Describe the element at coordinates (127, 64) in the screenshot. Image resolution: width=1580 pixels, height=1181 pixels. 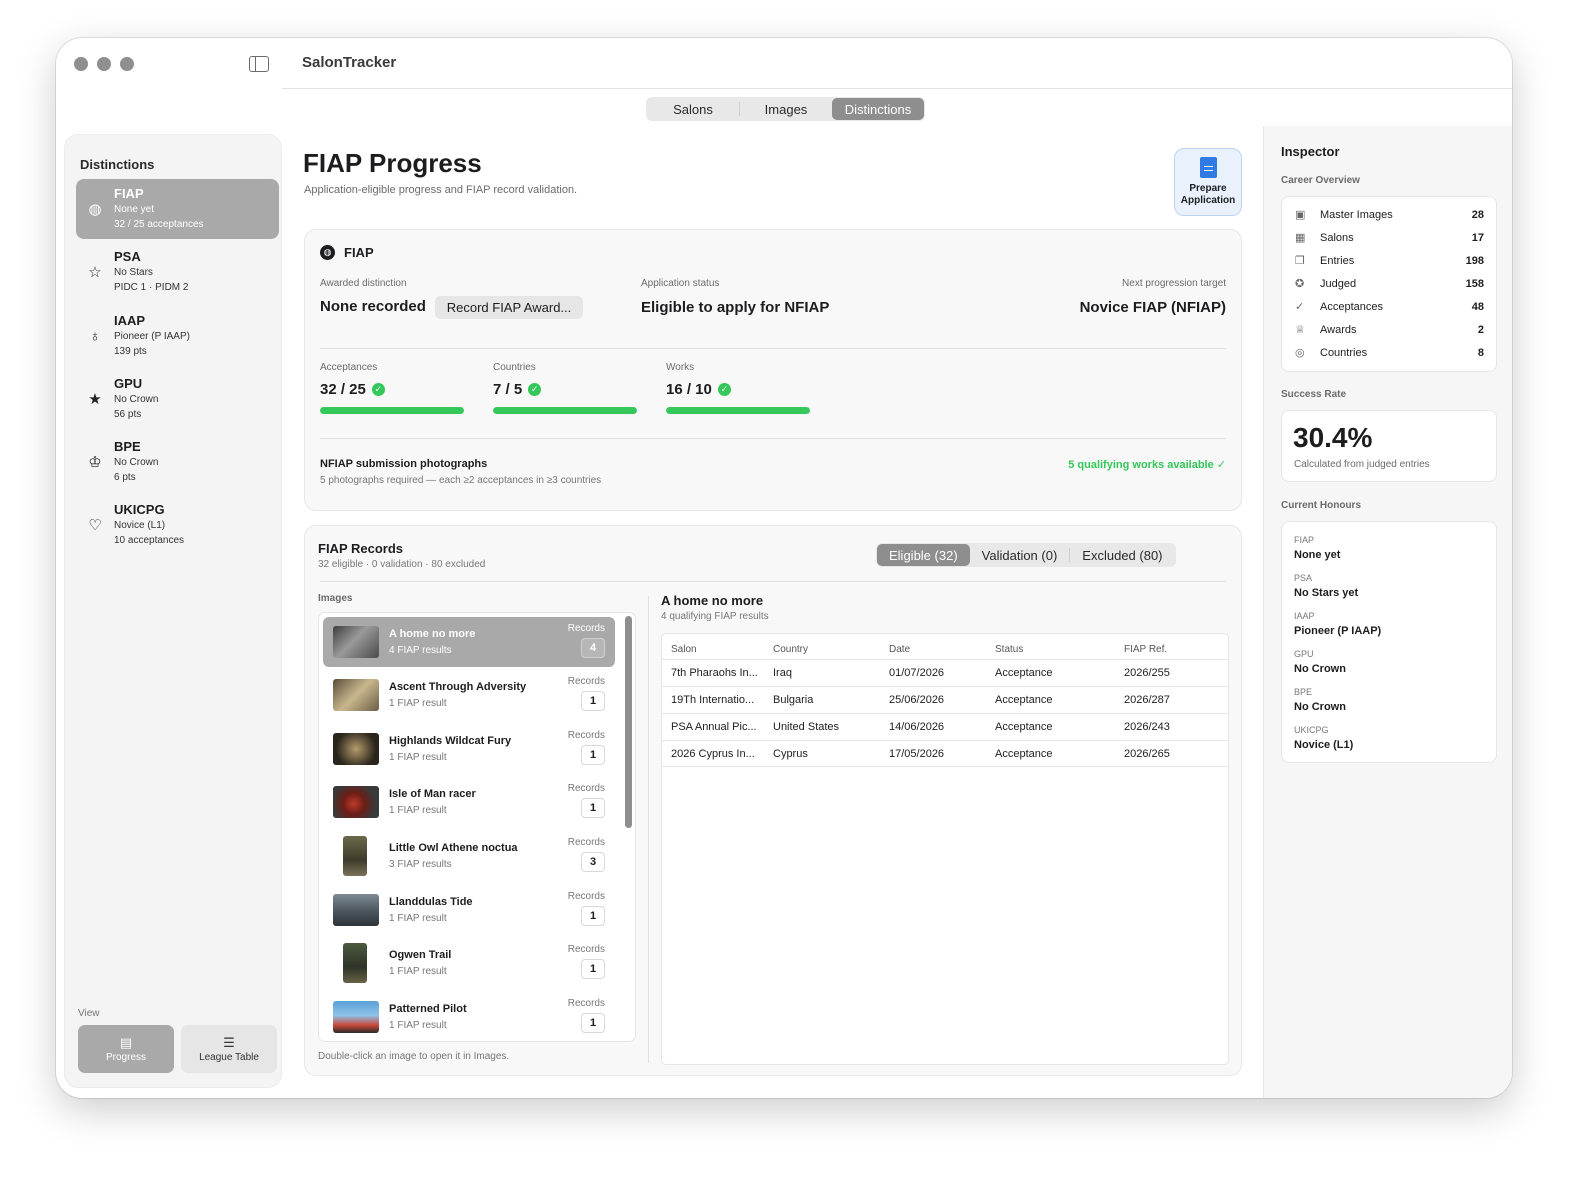
I see `zoom-window-button` at that location.